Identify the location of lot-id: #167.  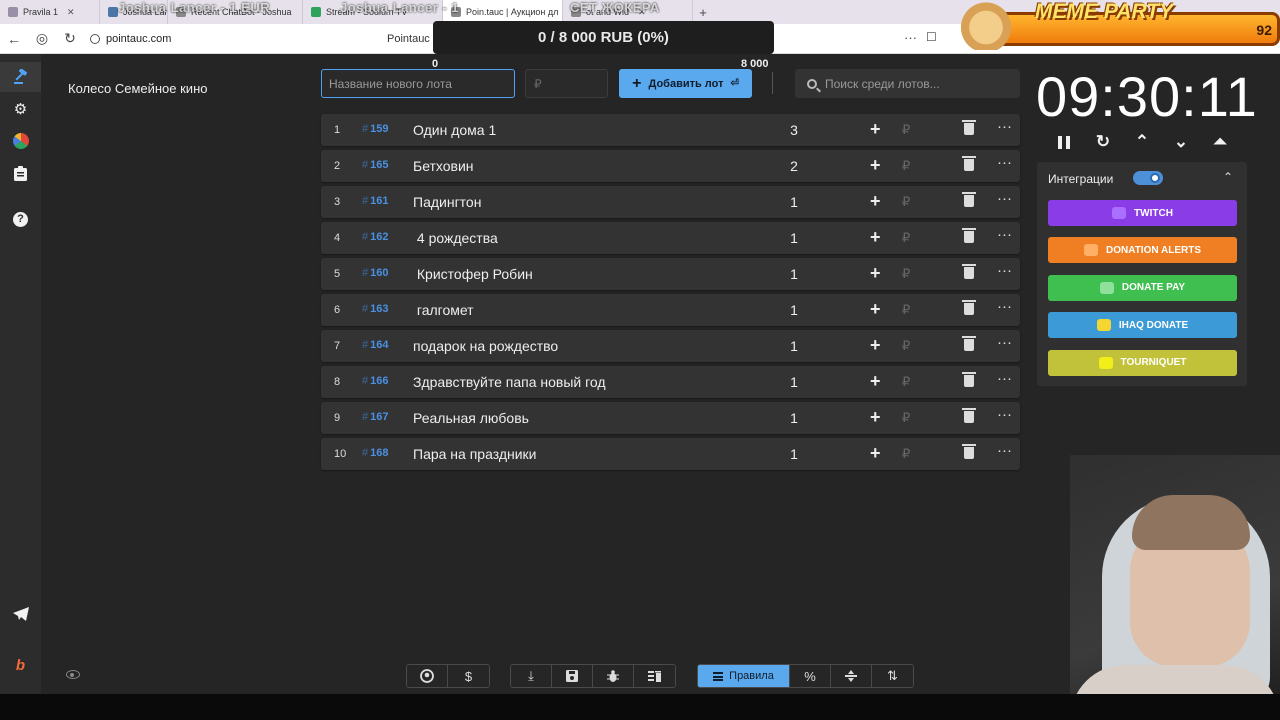
(375, 417).